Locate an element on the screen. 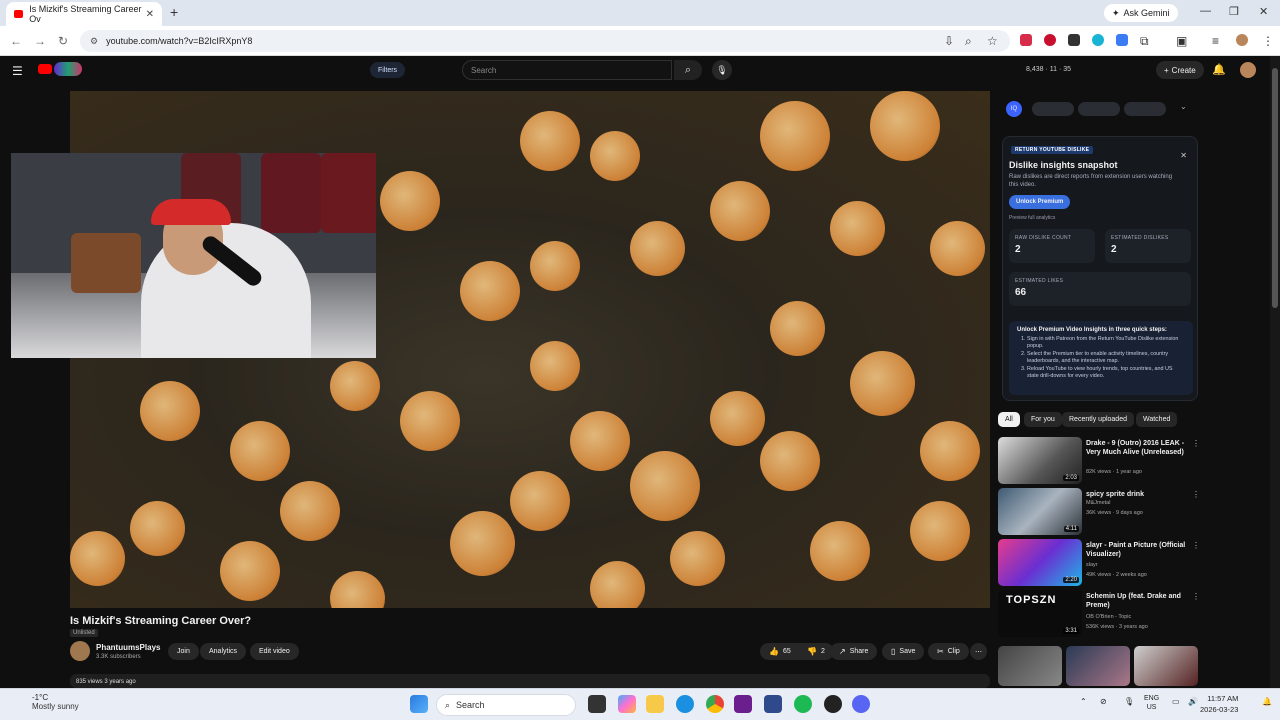  clip-button: ✂ Clip is located at coordinates (948, 651).